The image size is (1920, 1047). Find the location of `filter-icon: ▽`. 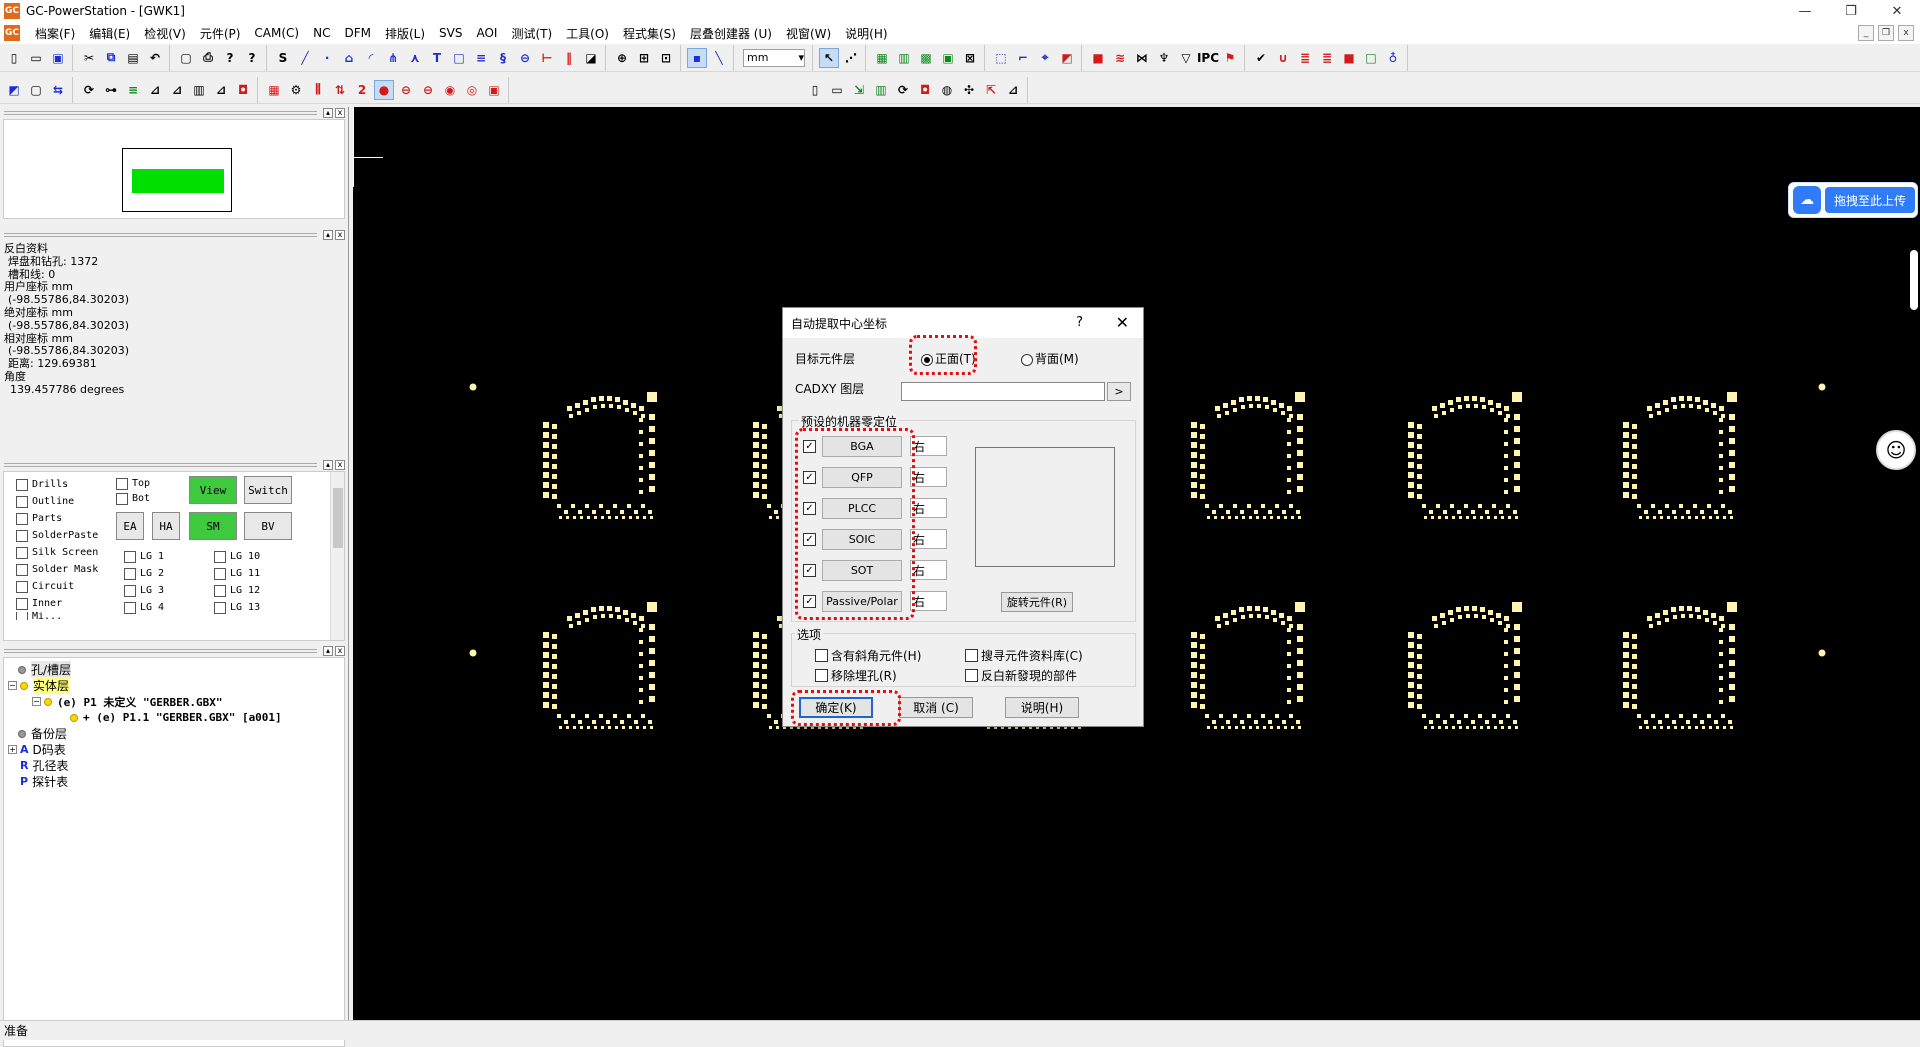

filter-icon: ▽ is located at coordinates (1186, 58).